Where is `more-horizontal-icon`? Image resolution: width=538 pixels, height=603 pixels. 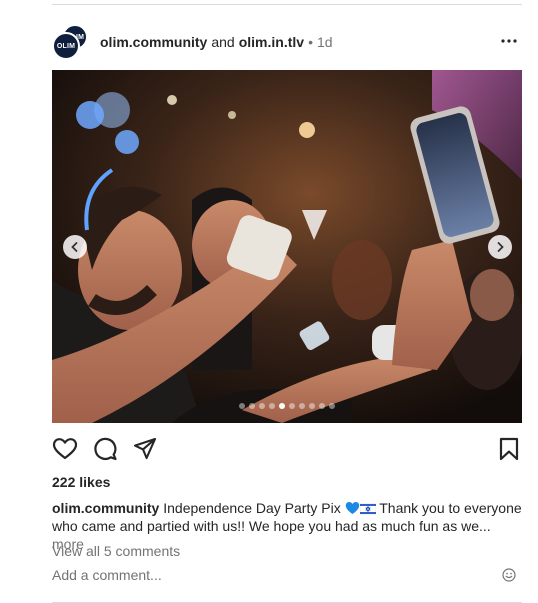 more-horizontal-icon is located at coordinates (509, 41).